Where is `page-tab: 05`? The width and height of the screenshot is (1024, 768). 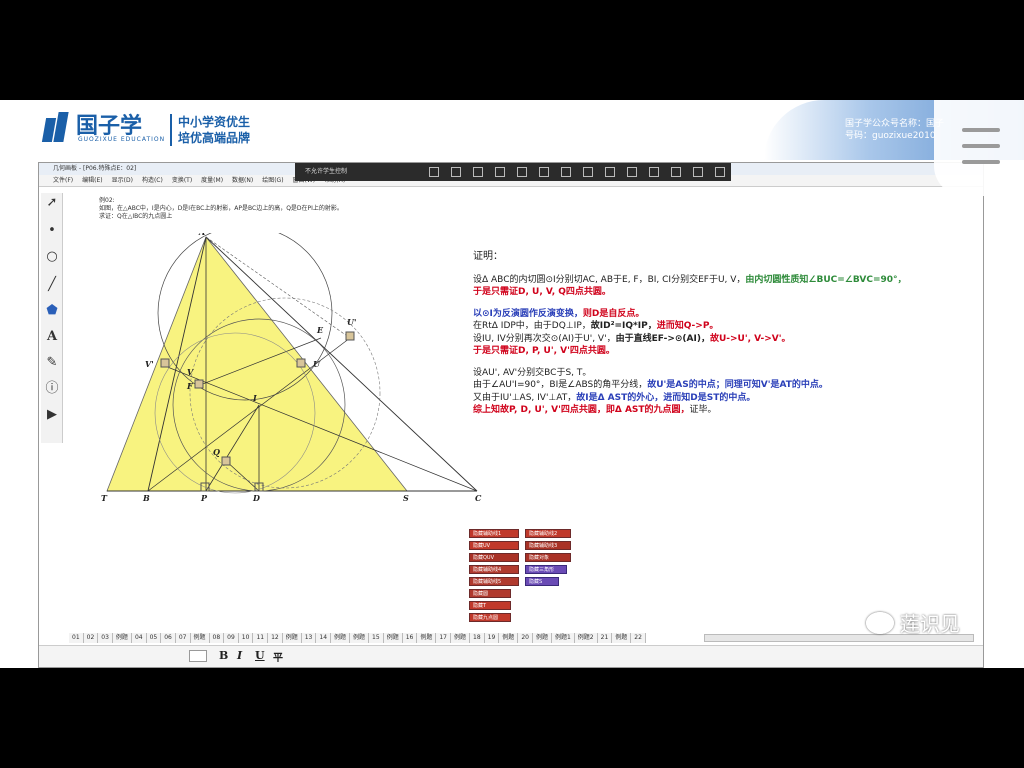 page-tab: 05 is located at coordinates (154, 638).